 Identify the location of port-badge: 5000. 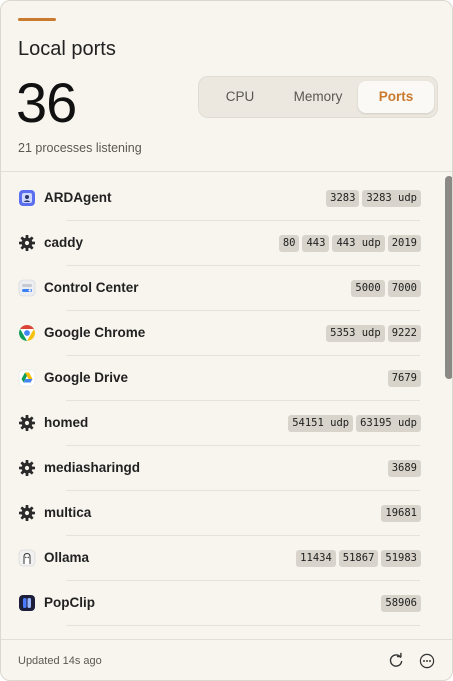
(368, 288).